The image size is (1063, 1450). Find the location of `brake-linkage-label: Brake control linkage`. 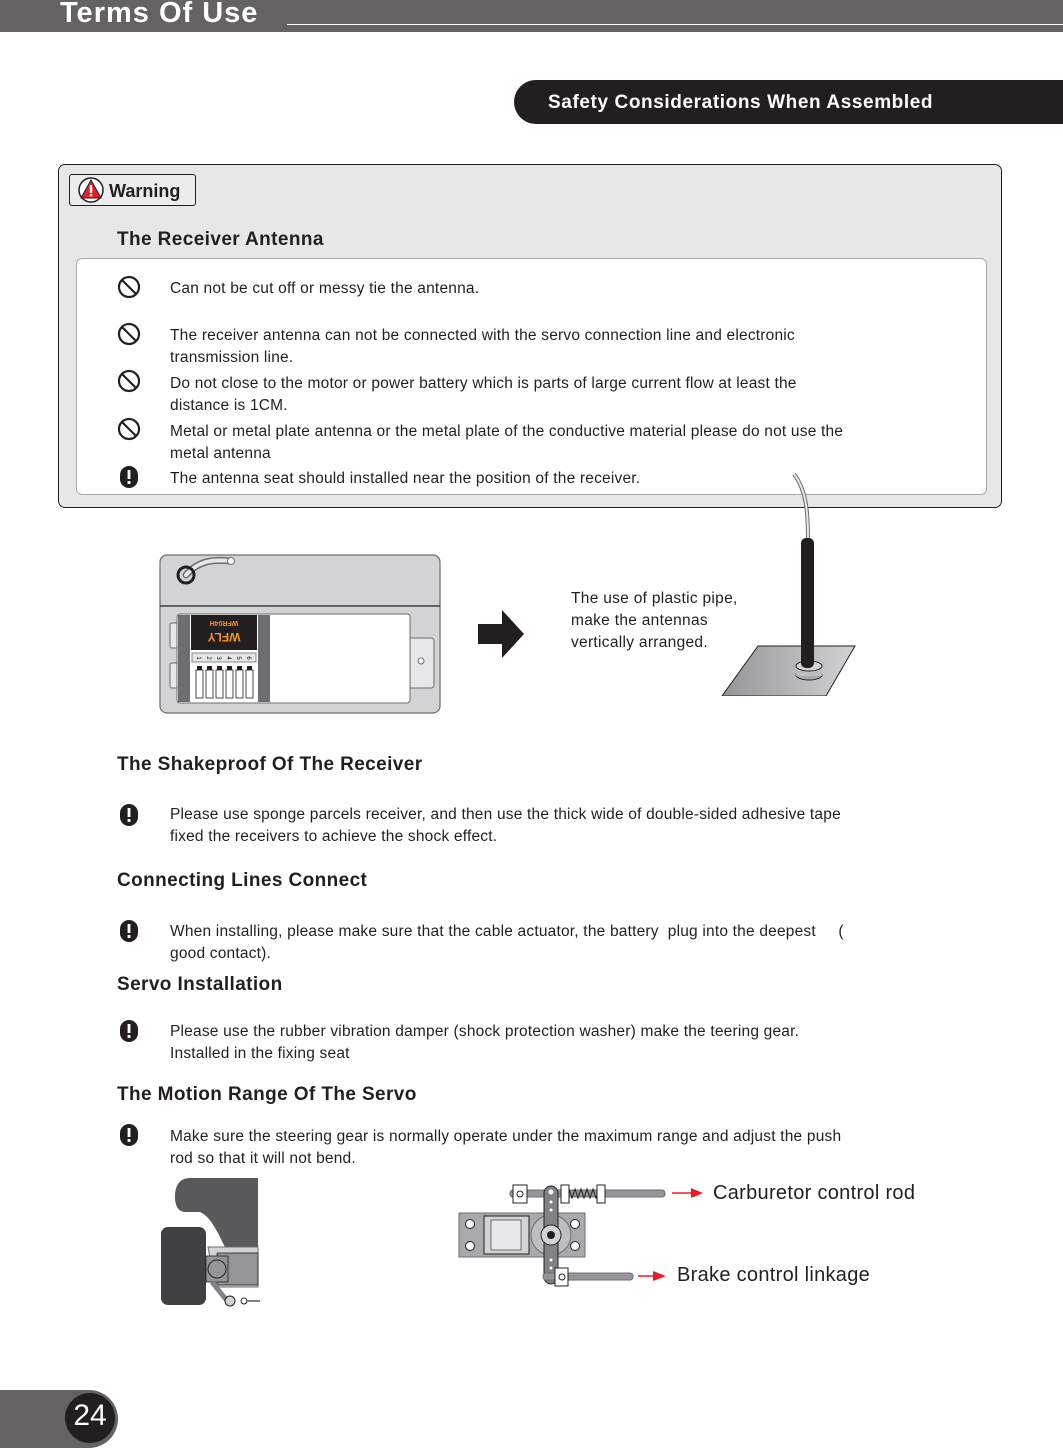

brake-linkage-label: Brake control linkage is located at coordinates (774, 1275).